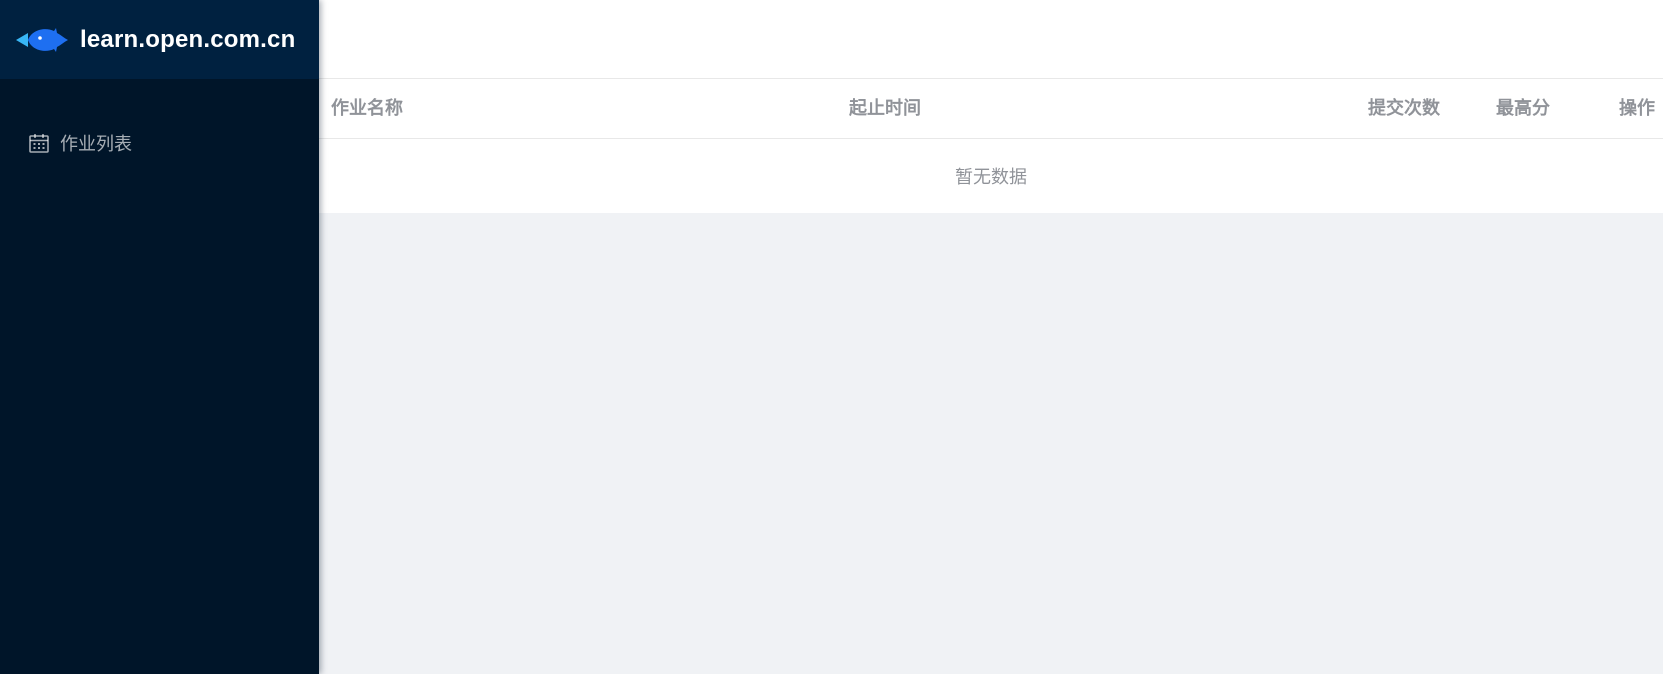  I want to click on column-header-submit-count: 提交次数, so click(1404, 108).